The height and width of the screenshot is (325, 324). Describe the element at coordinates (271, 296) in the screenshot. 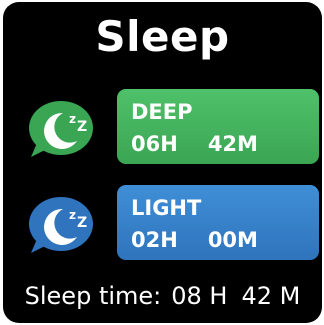

I see `sleep-time-minutes: 42 M` at that location.